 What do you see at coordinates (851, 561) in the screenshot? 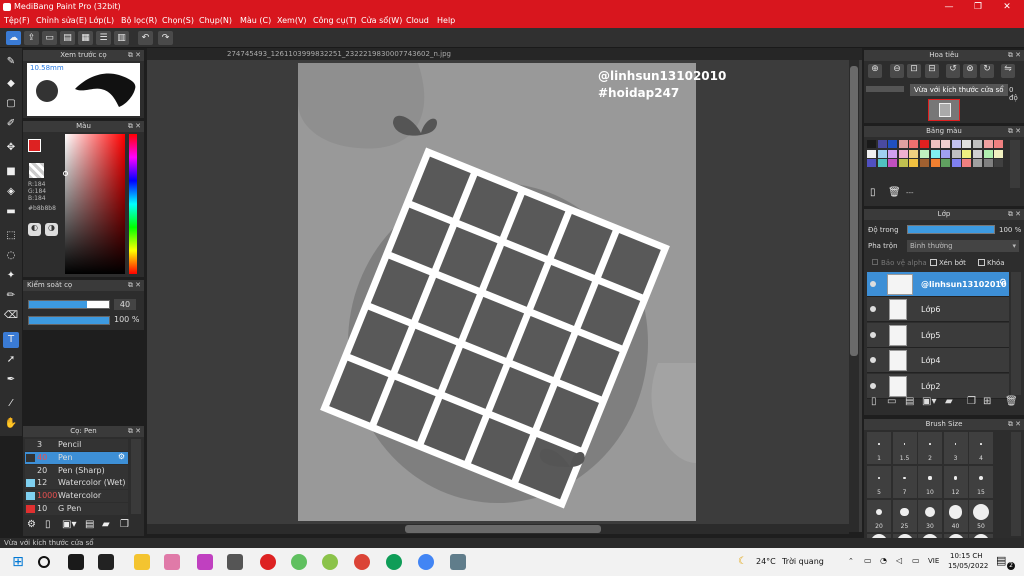
I see `tray-chevron-icon: ⌃` at bounding box center [851, 561].